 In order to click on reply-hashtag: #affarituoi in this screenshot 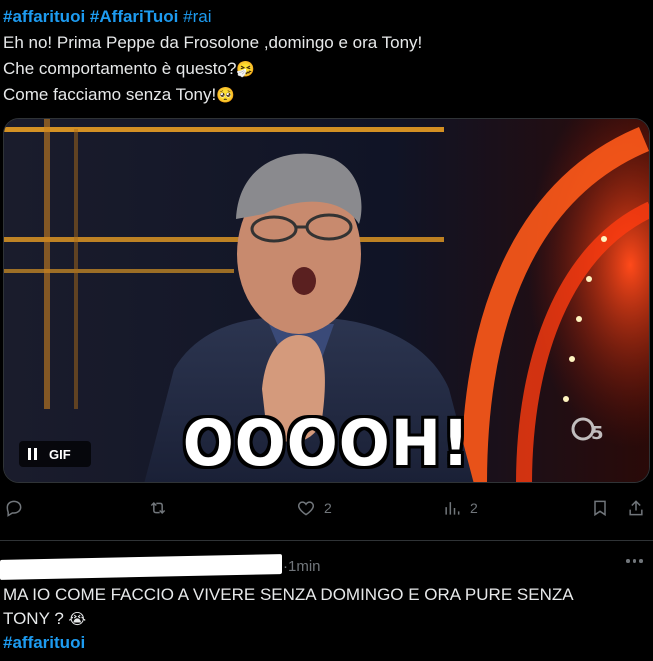, I will do `click(323, 643)`.